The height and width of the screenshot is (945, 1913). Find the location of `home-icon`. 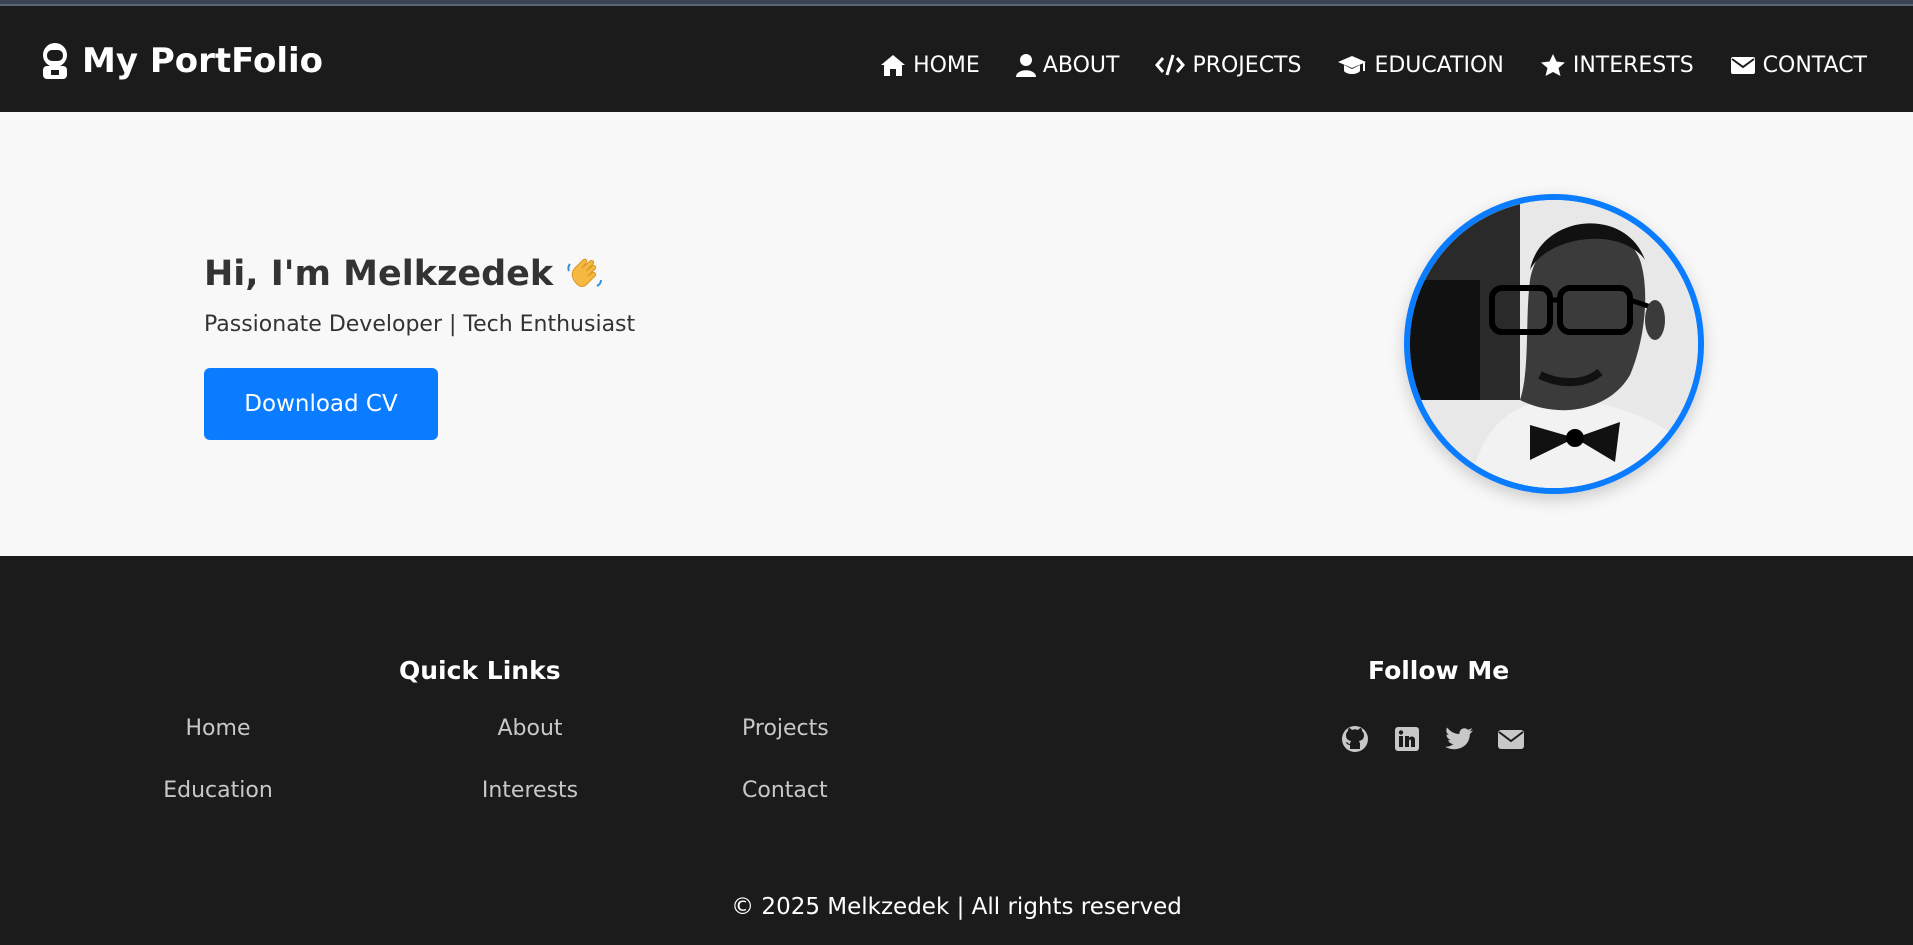

home-icon is located at coordinates (893, 65).